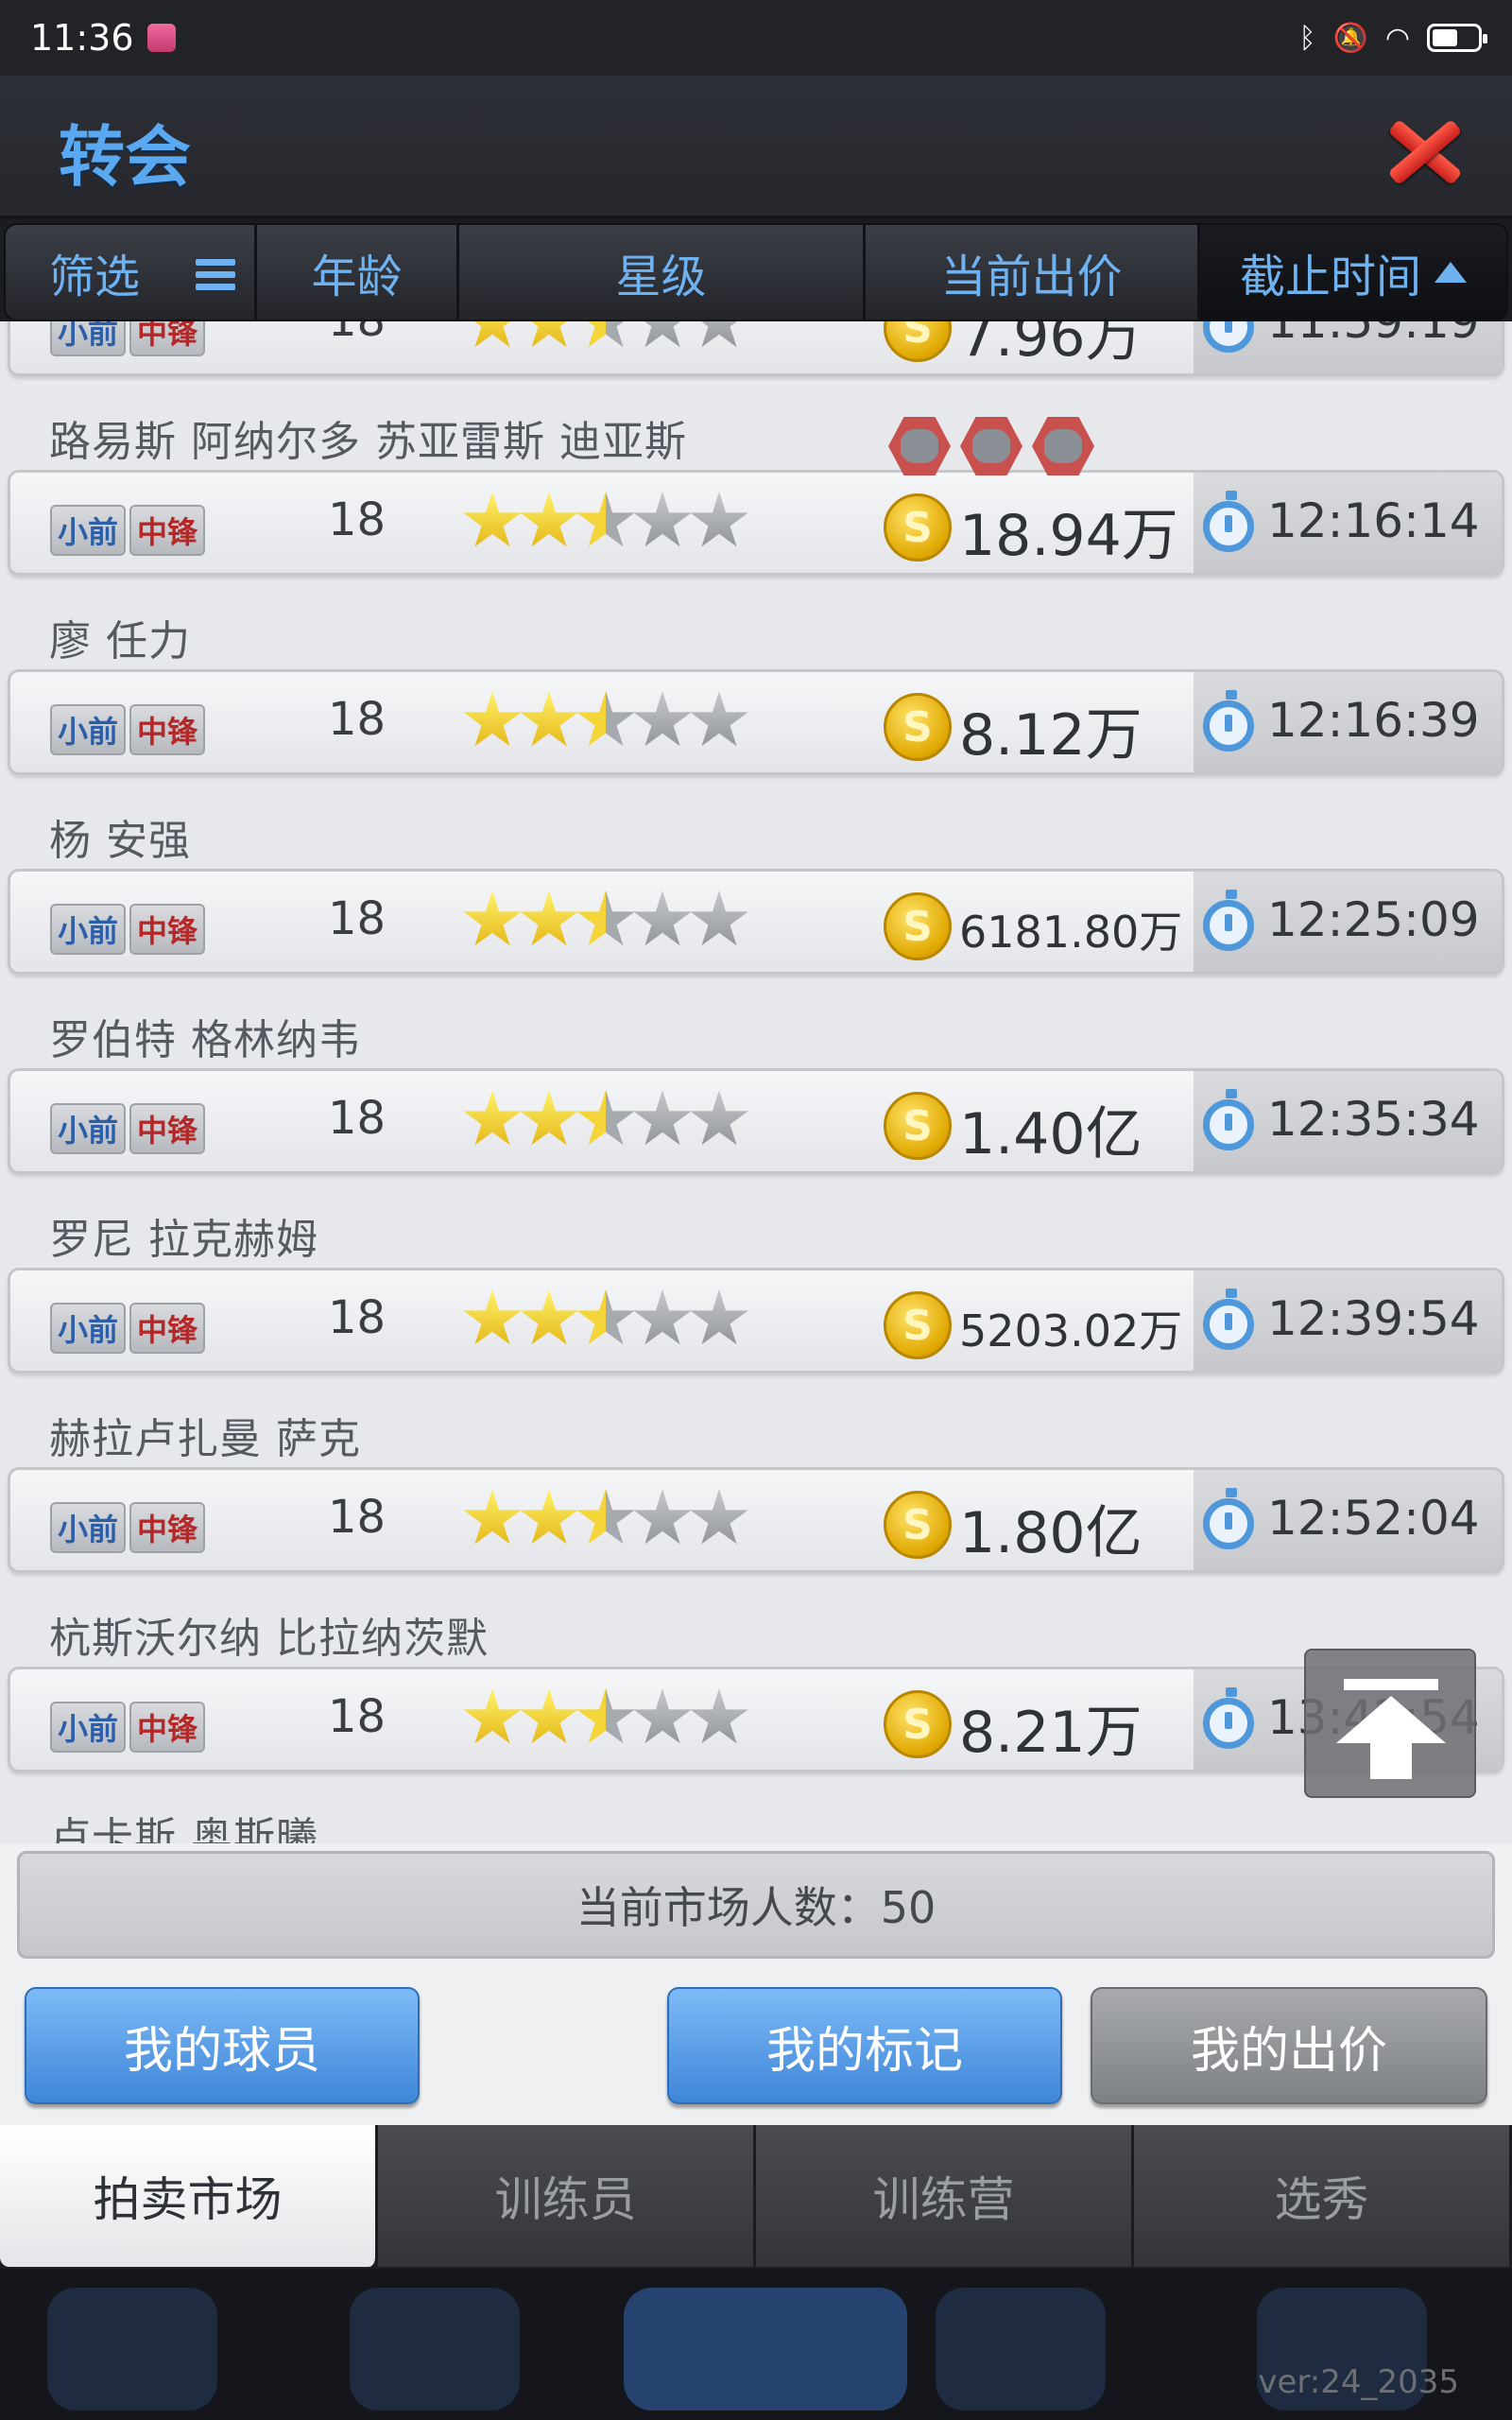 The image size is (1512, 2420). I want to click on deadline-time: 11:59:19, so click(1373, 335).